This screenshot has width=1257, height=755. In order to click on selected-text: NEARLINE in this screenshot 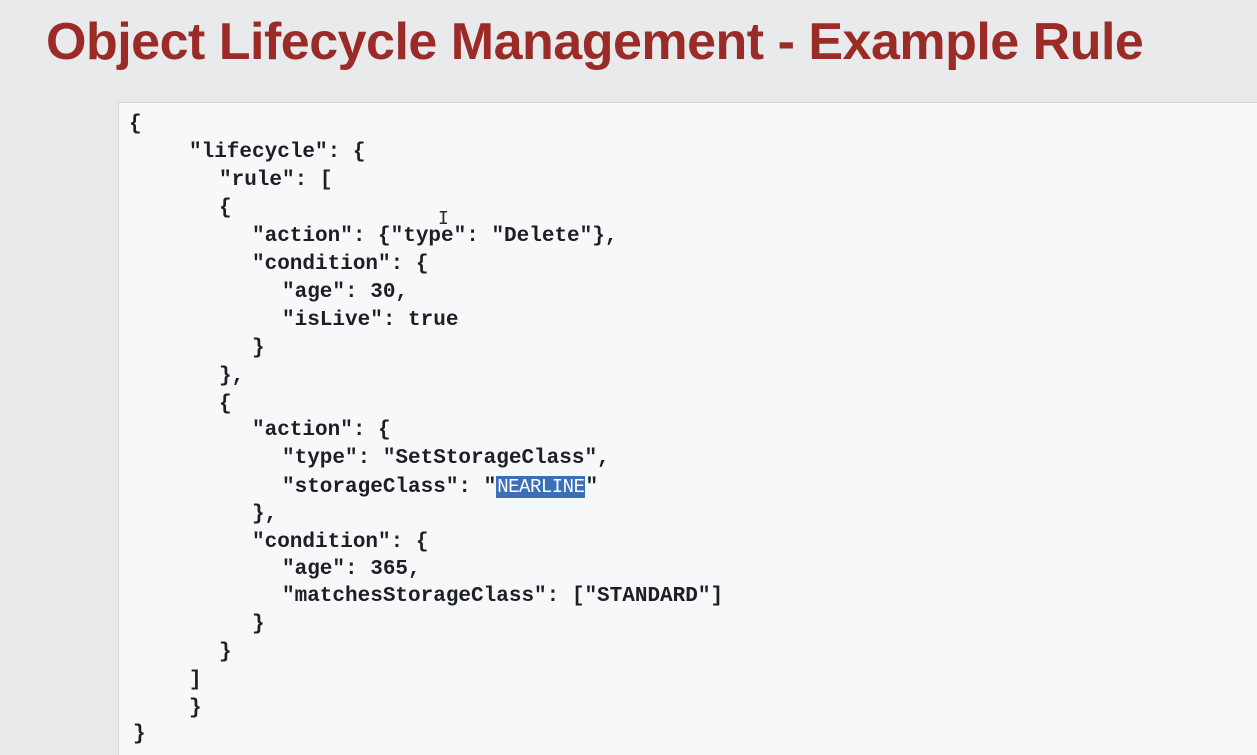, I will do `click(541, 487)`.